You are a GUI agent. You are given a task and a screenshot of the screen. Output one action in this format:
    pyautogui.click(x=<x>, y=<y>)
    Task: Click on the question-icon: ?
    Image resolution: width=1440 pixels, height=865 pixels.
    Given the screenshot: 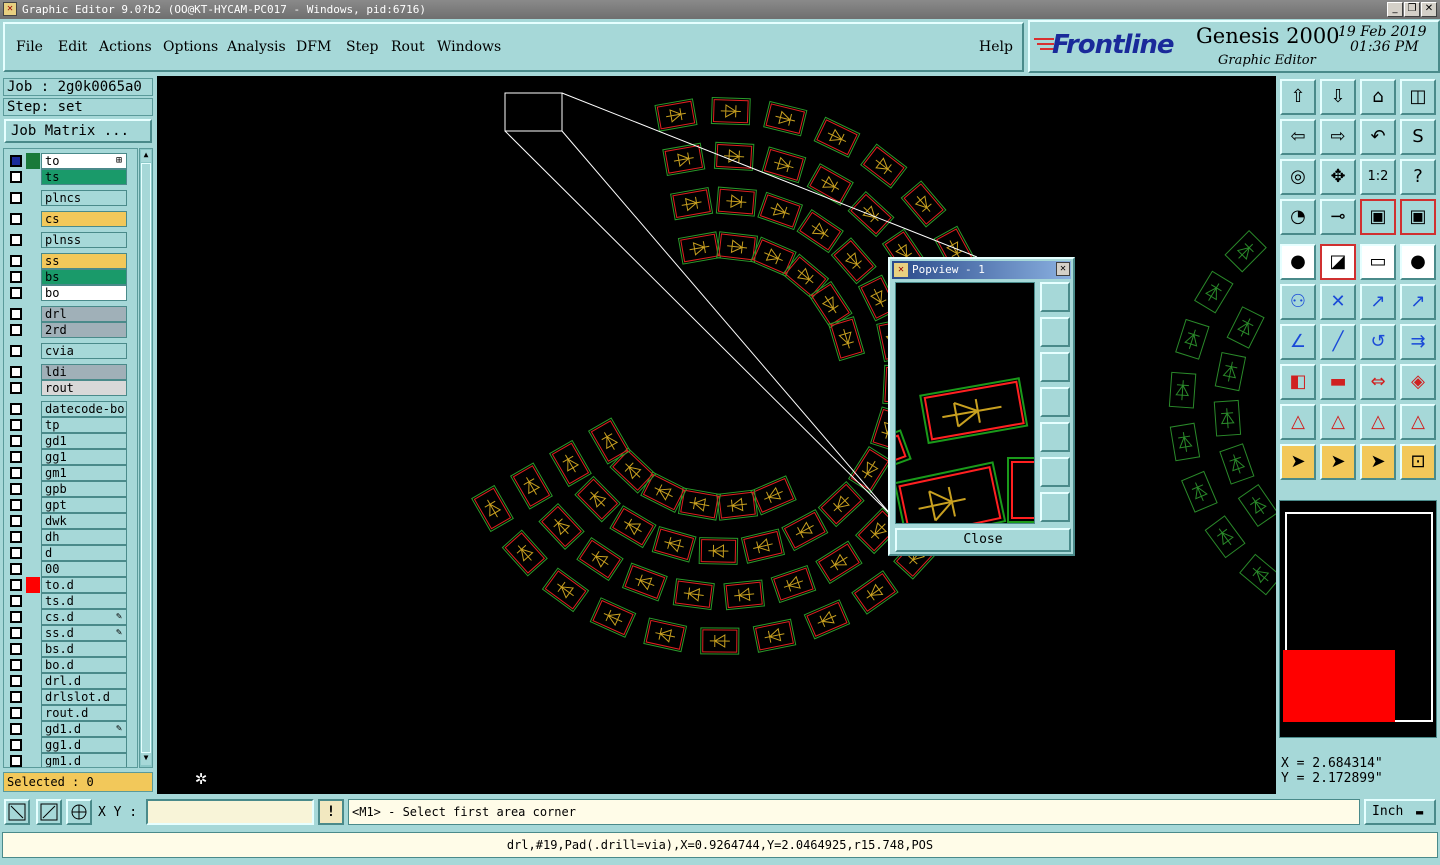 What is the action you would take?
    pyautogui.click(x=1418, y=177)
    